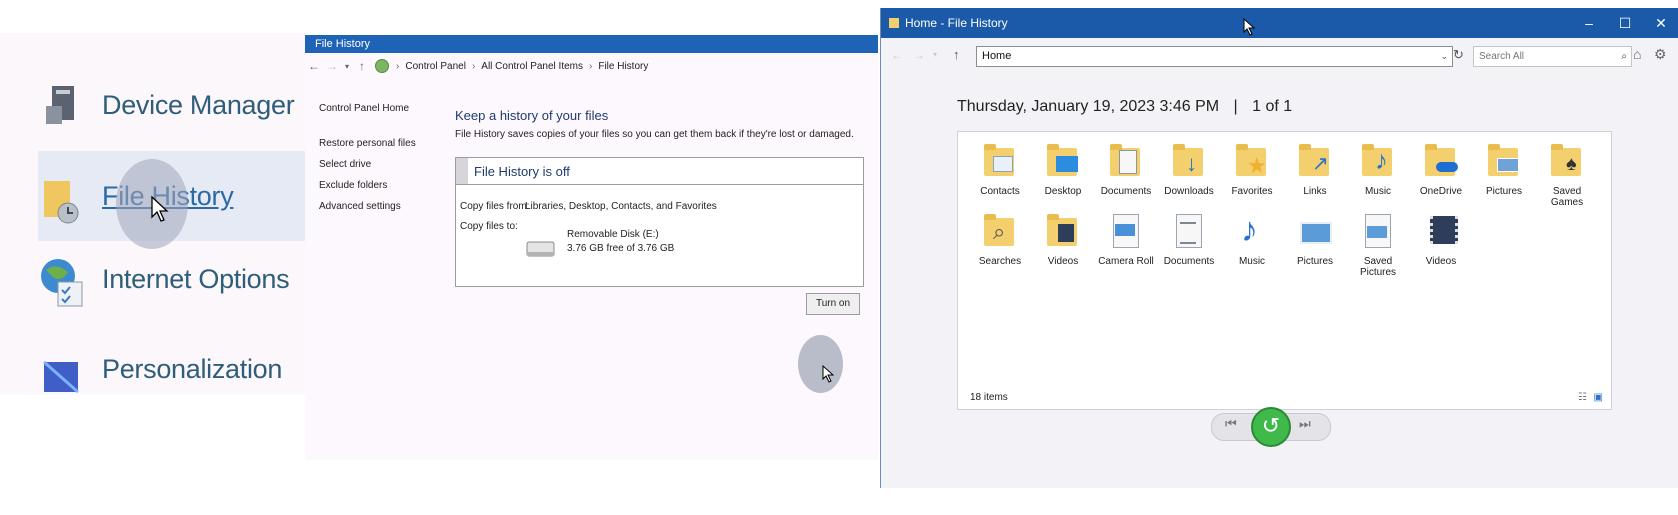 The height and width of the screenshot is (515, 1678). I want to click on drive-free-space: 3.76 GB free of 3.76 GB, so click(621, 248).